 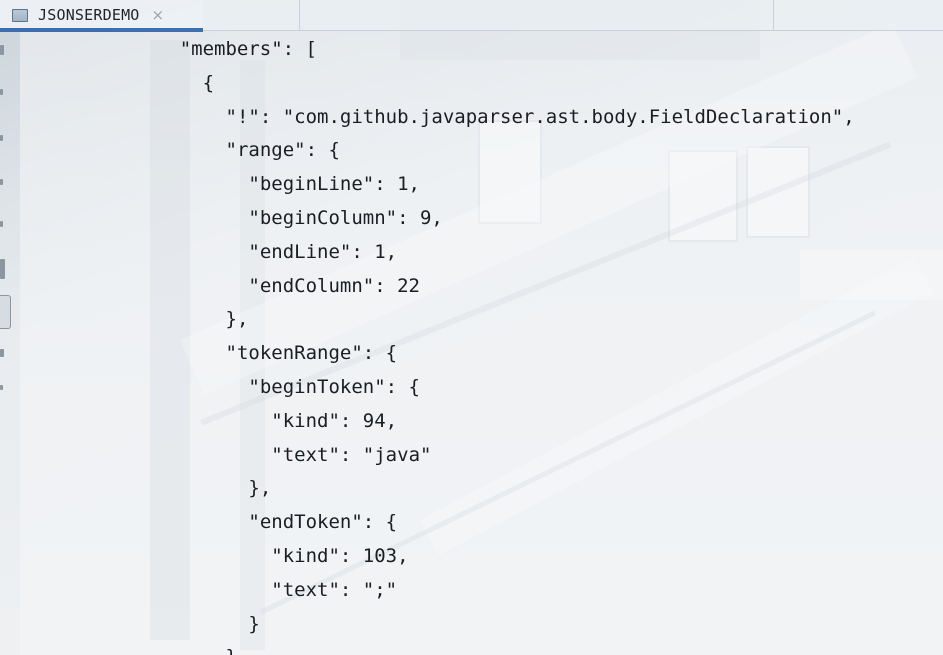 I want to click on editor-gutter, so click(x=7, y=343).